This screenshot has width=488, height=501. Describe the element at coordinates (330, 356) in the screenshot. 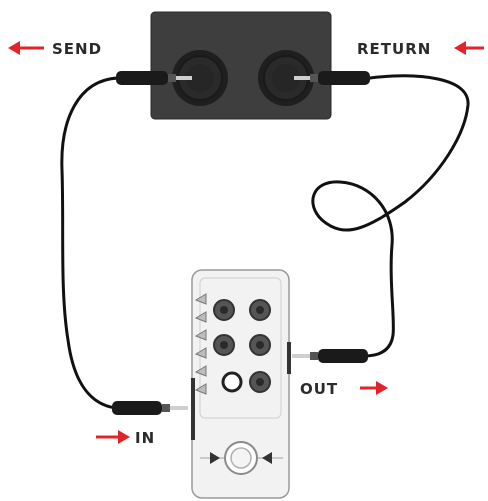

I see `out-plug` at that location.